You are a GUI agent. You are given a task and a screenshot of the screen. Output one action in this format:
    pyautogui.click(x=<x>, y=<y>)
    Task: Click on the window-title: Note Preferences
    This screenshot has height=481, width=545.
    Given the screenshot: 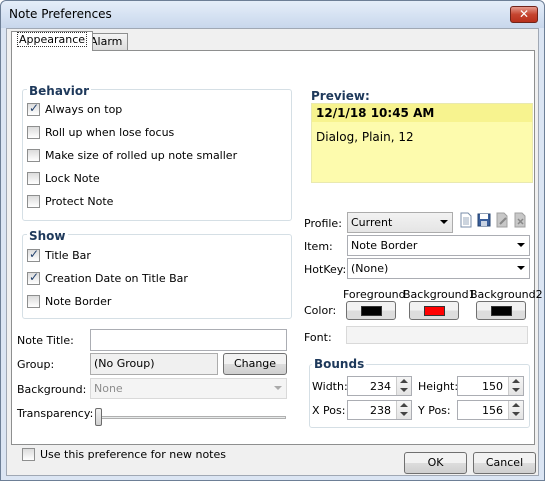 What is the action you would take?
    pyautogui.click(x=60, y=14)
    